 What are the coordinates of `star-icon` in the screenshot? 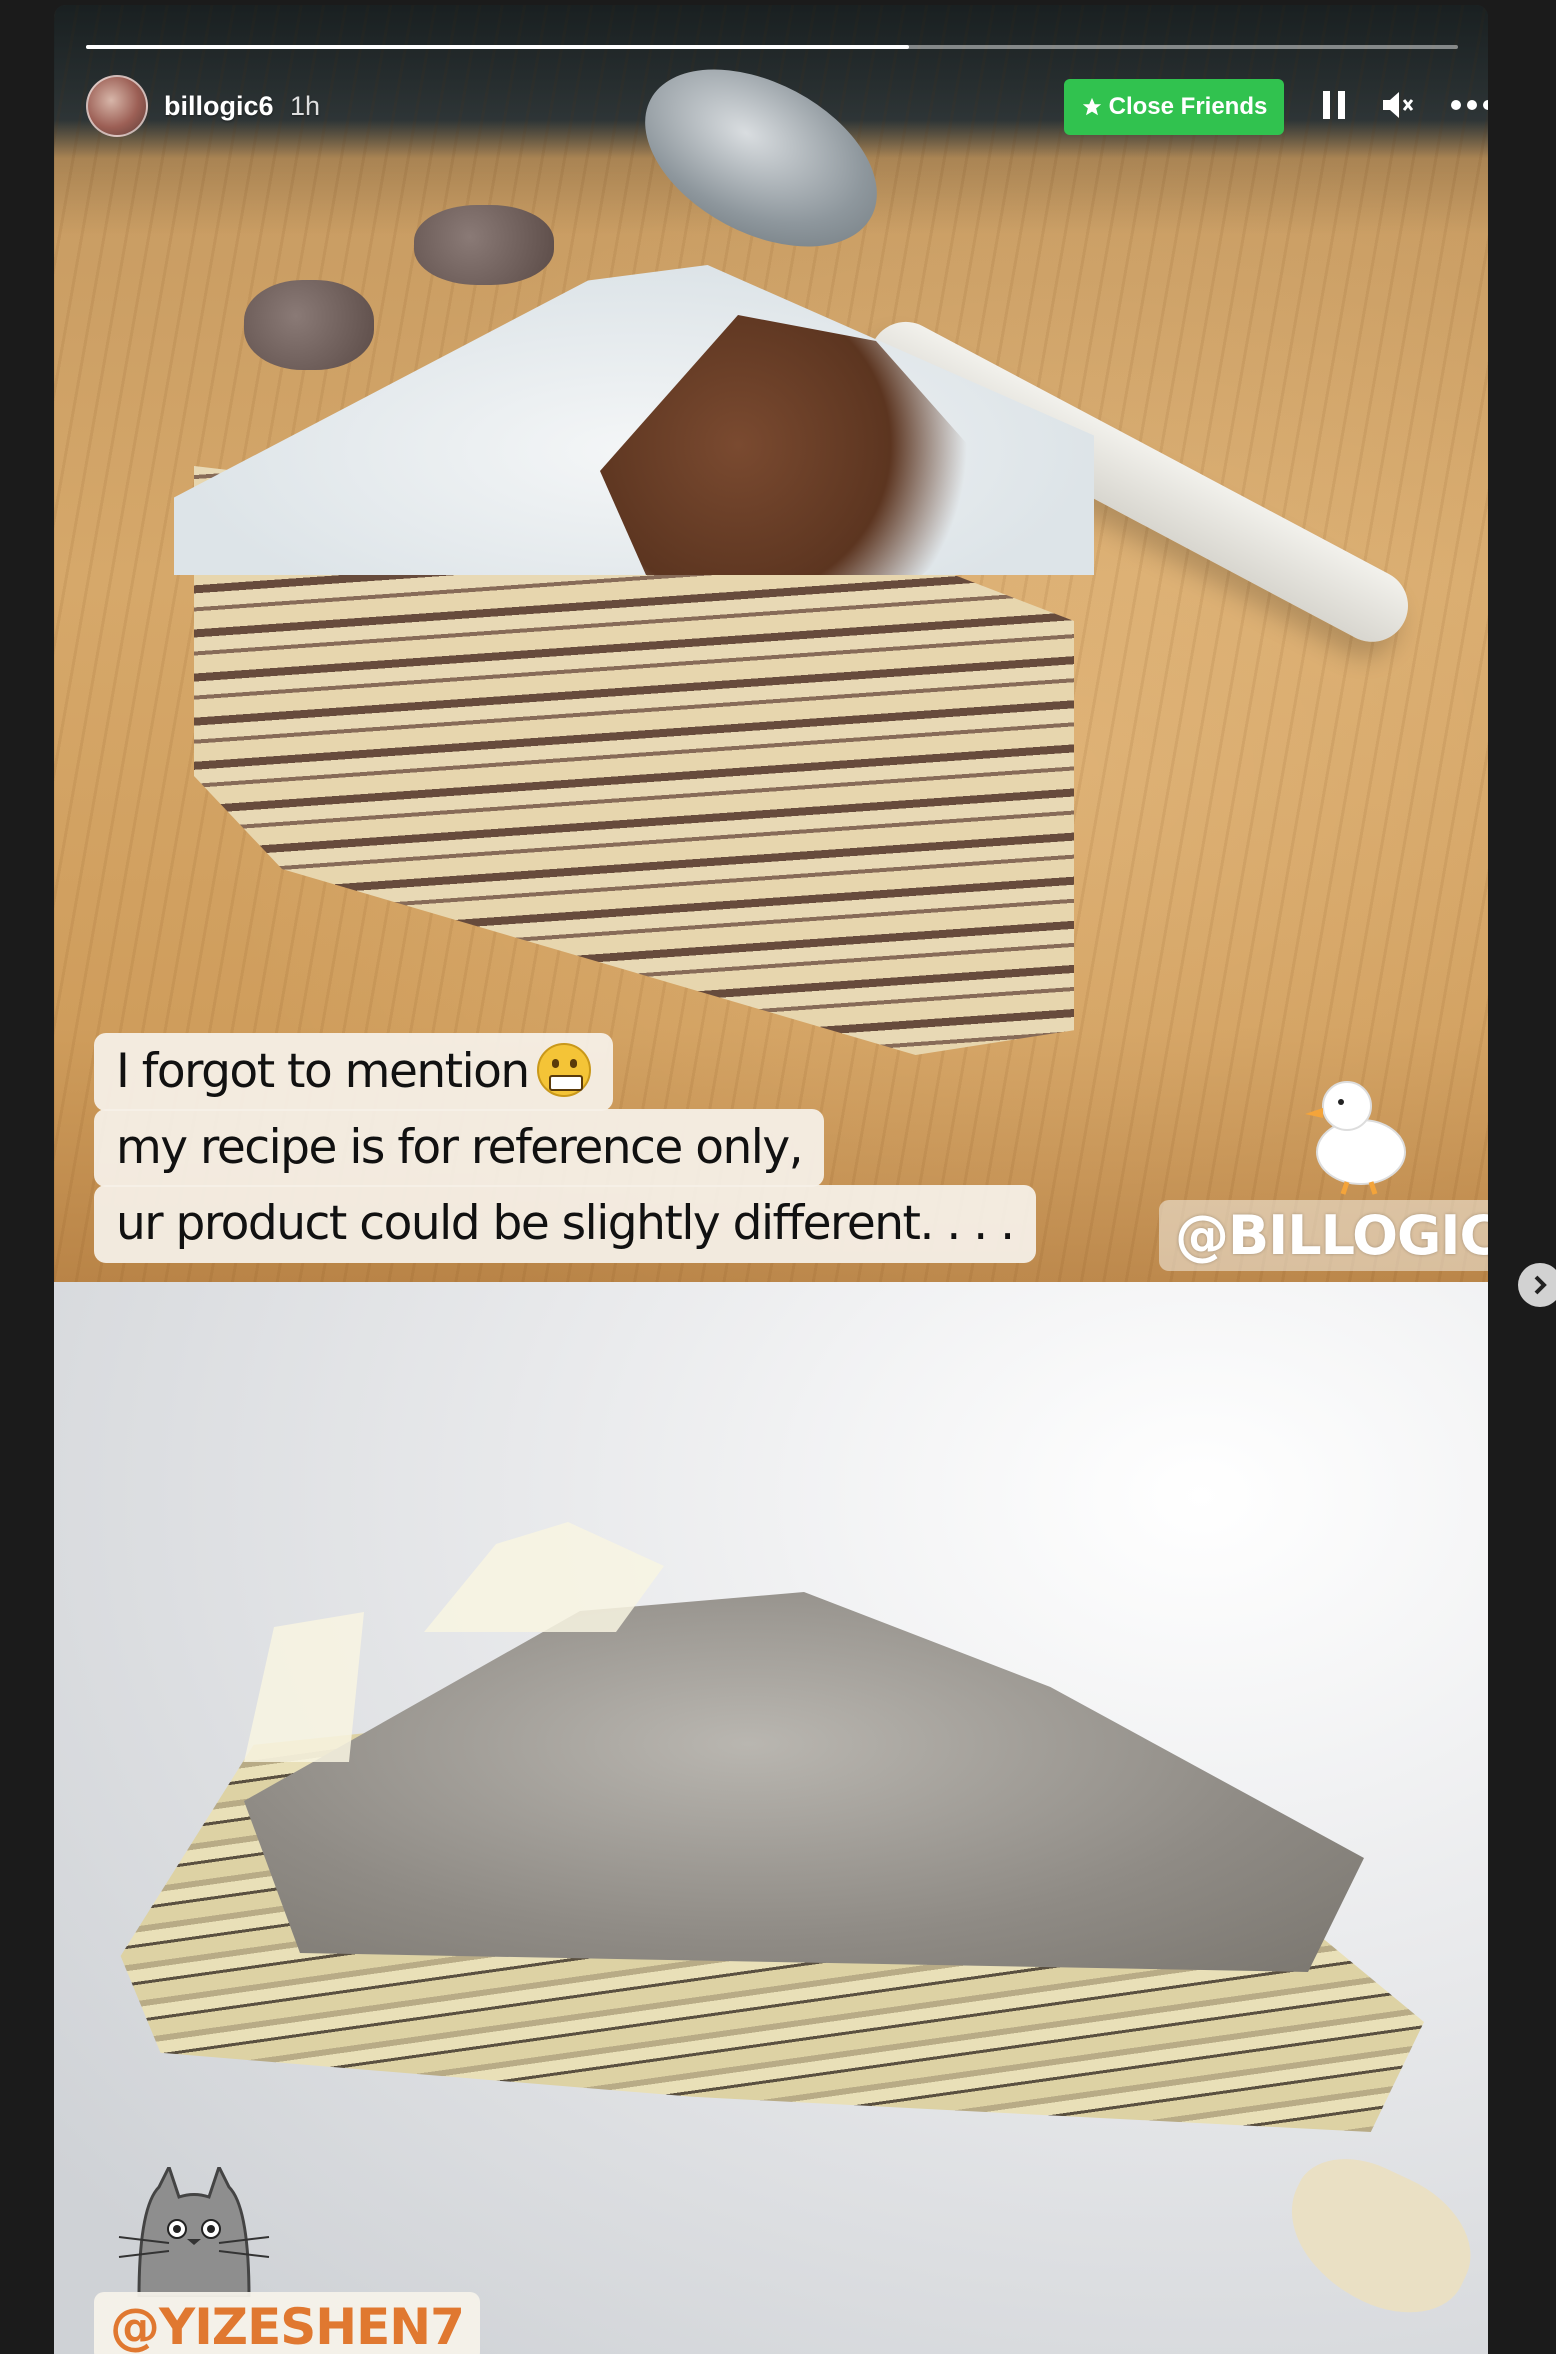 It's located at (1091, 106).